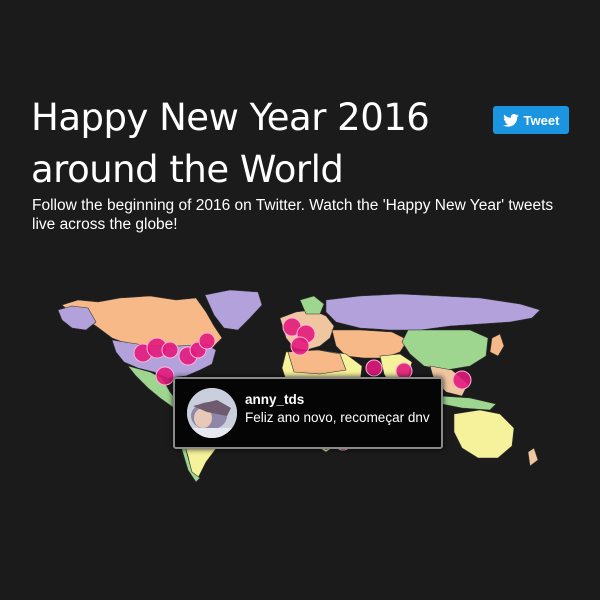 This screenshot has height=600, width=600. Describe the element at coordinates (484, 434) in the screenshot. I see `australia` at that location.